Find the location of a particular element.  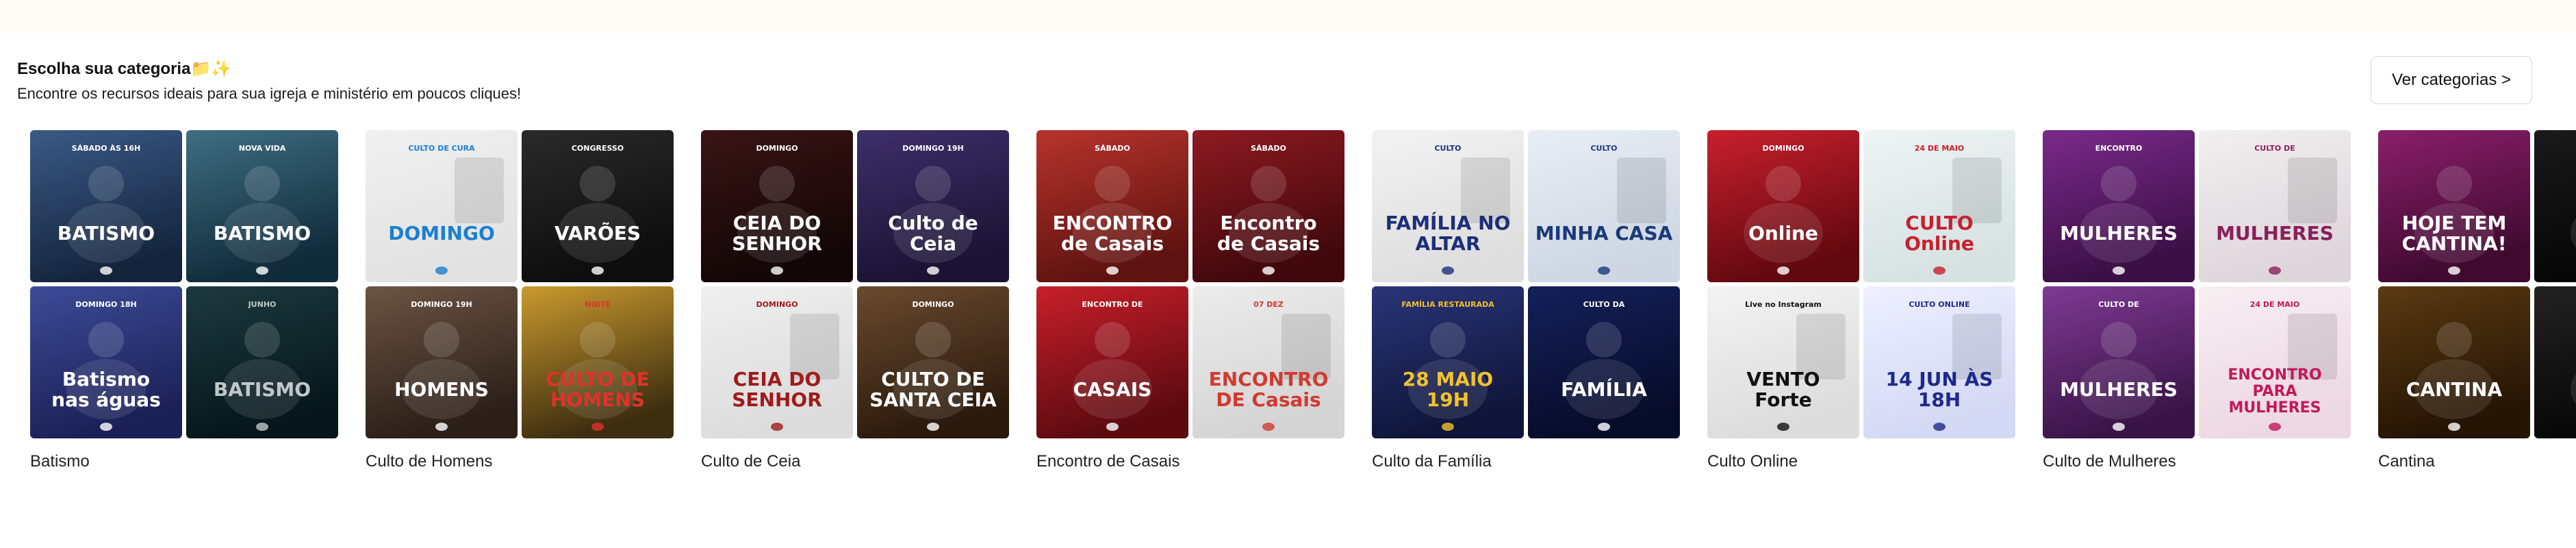

view-categories-button: Ver categorias > is located at coordinates (2451, 80).